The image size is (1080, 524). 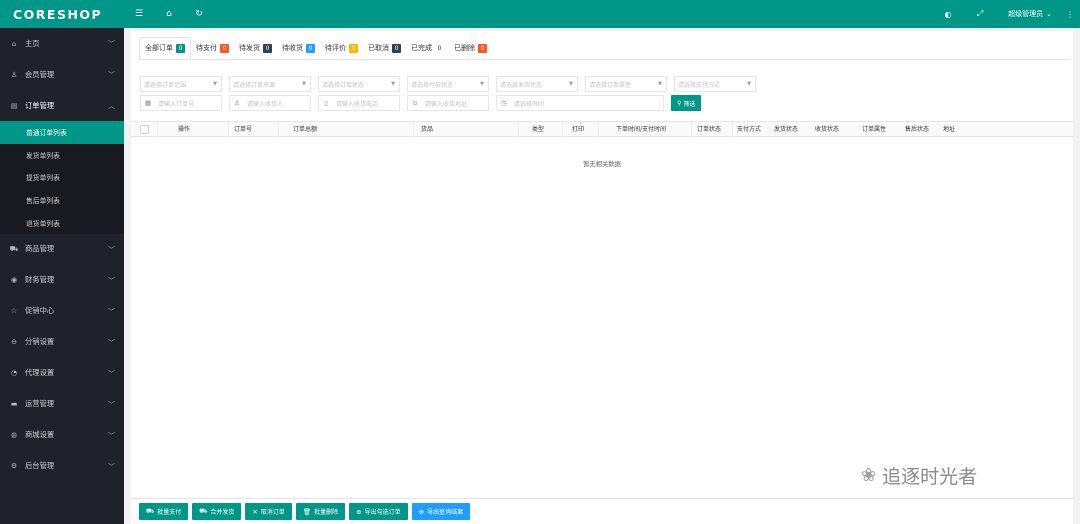 I want to click on tab-order-status: 已完成 0, so click(x=427, y=48).